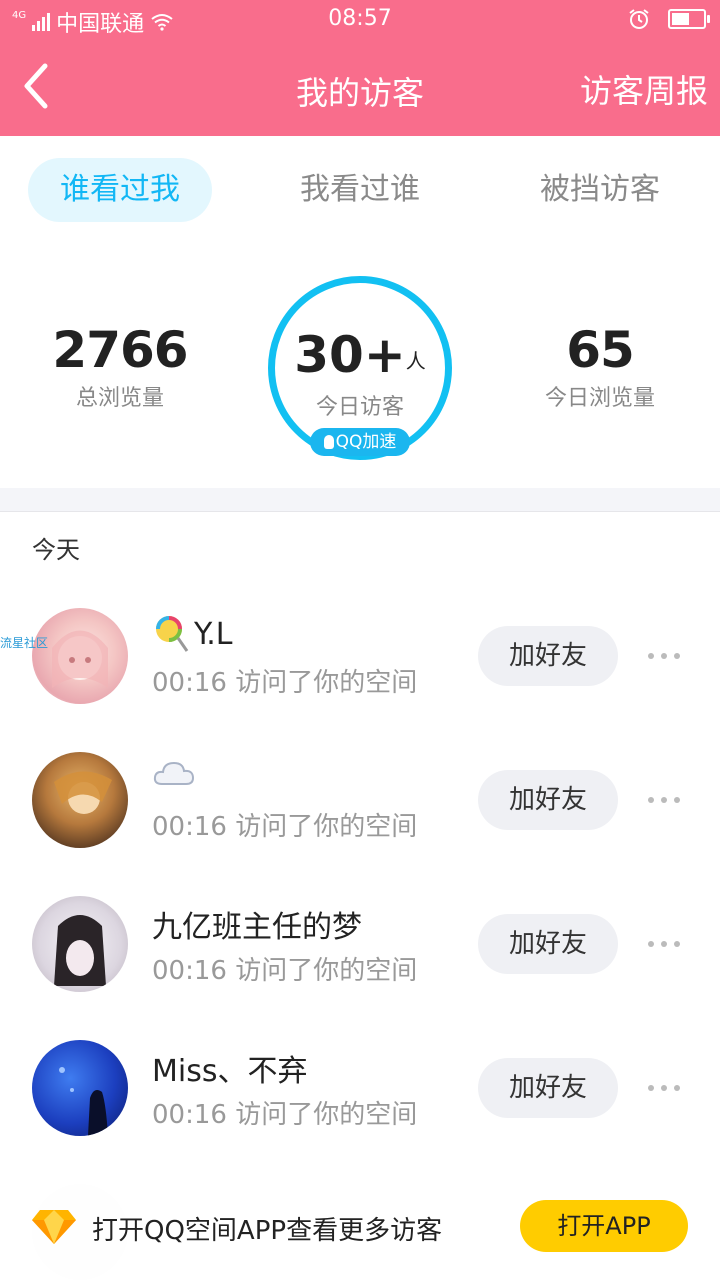 The height and width of the screenshot is (1280, 720). I want to click on tab-bar: 谁看过我 我看过谁 被挡访客, so click(360, 192).